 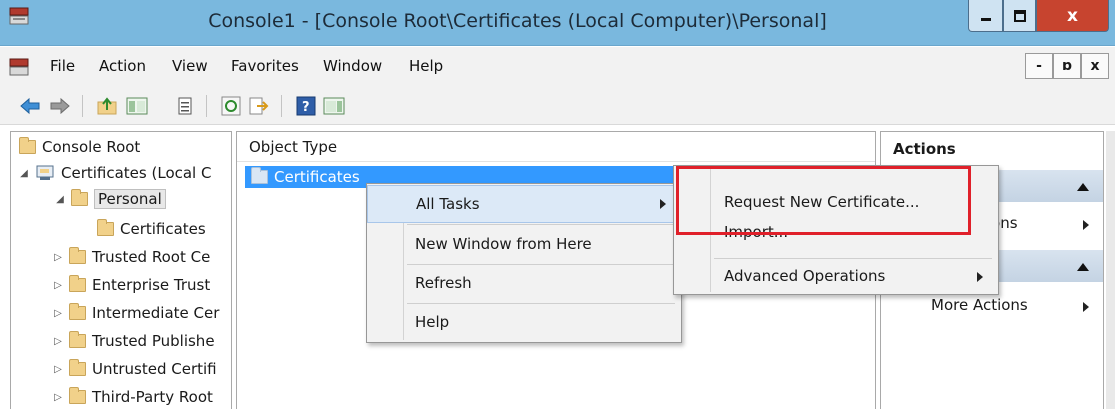 I want to click on refresh-icon, so click(x=231, y=106).